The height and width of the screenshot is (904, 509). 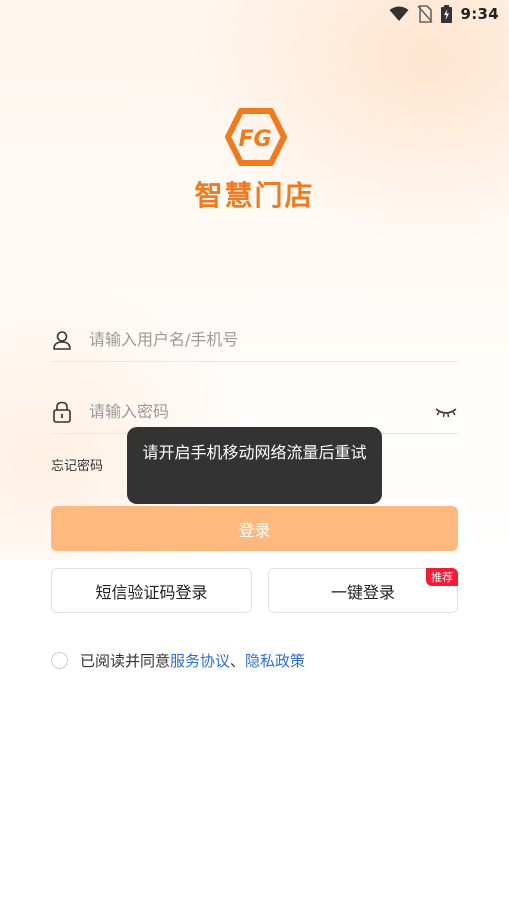 I want to click on status-bar: 9:34, so click(x=254, y=14).